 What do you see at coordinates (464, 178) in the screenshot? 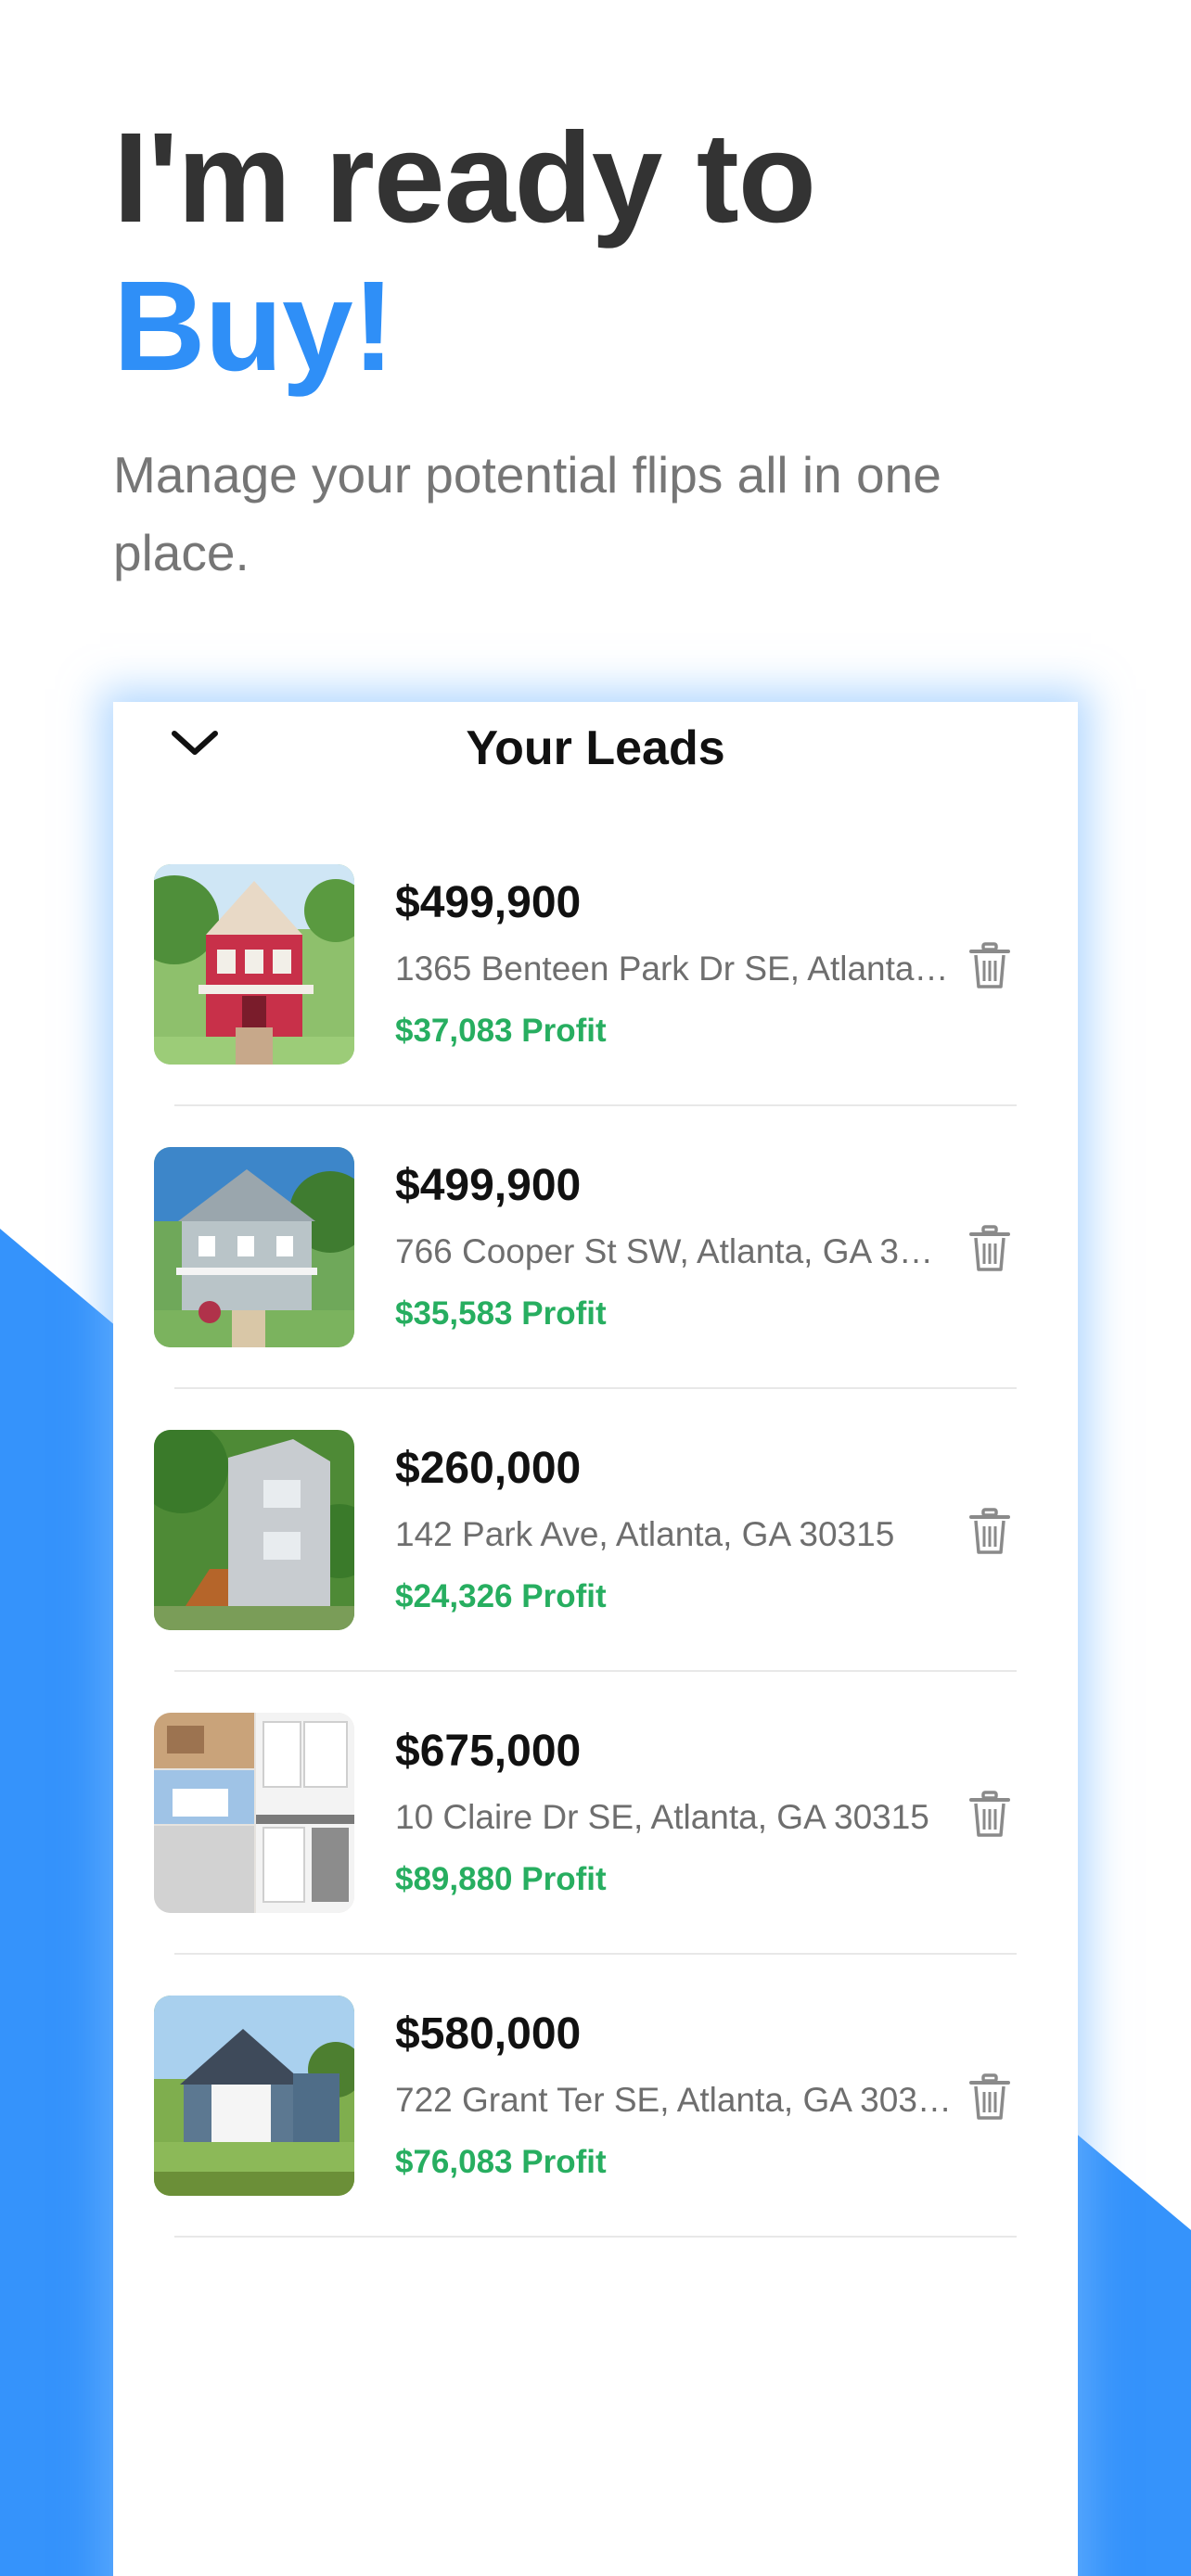
I see `hero-title: I'm ready to` at bounding box center [464, 178].